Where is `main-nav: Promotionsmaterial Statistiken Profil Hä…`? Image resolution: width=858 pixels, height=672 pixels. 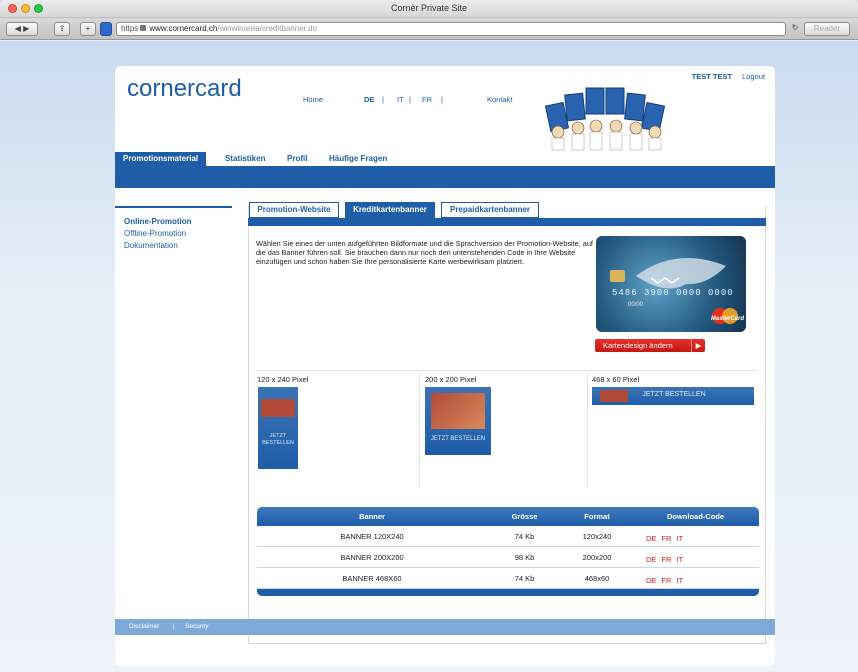
main-nav: Promotionsmaterial Statistiken Profil Hä… is located at coordinates (445, 159).